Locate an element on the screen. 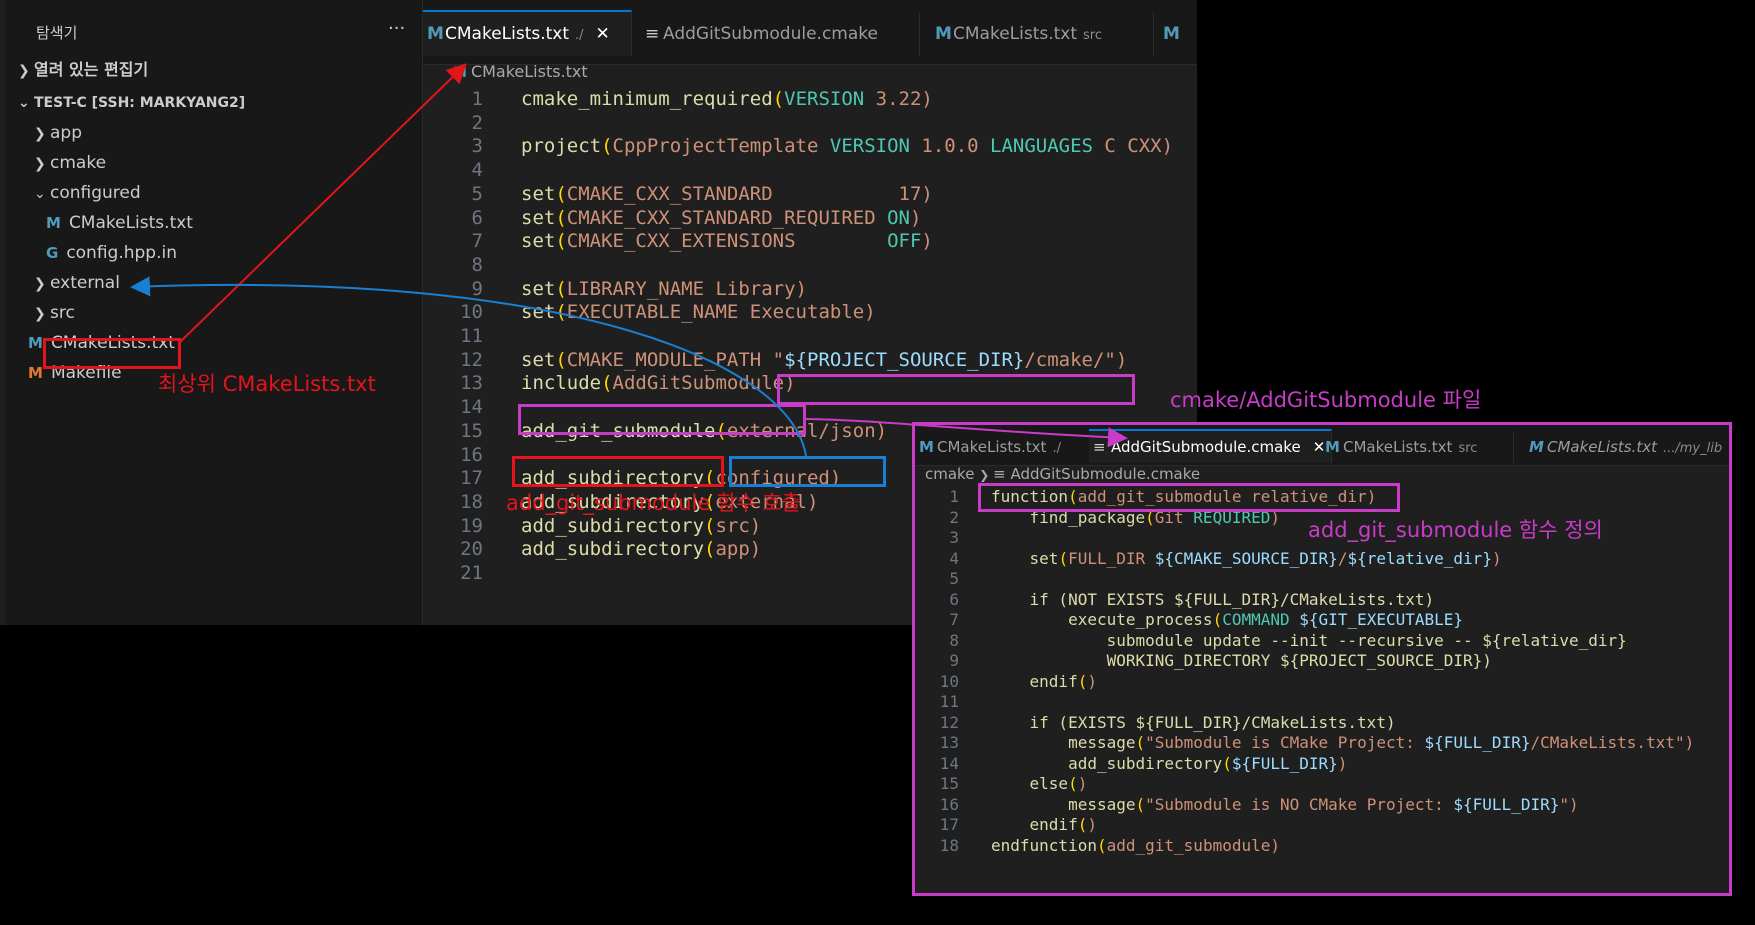 The height and width of the screenshot is (925, 1755). arrow-magenta is located at coordinates (966, 433).